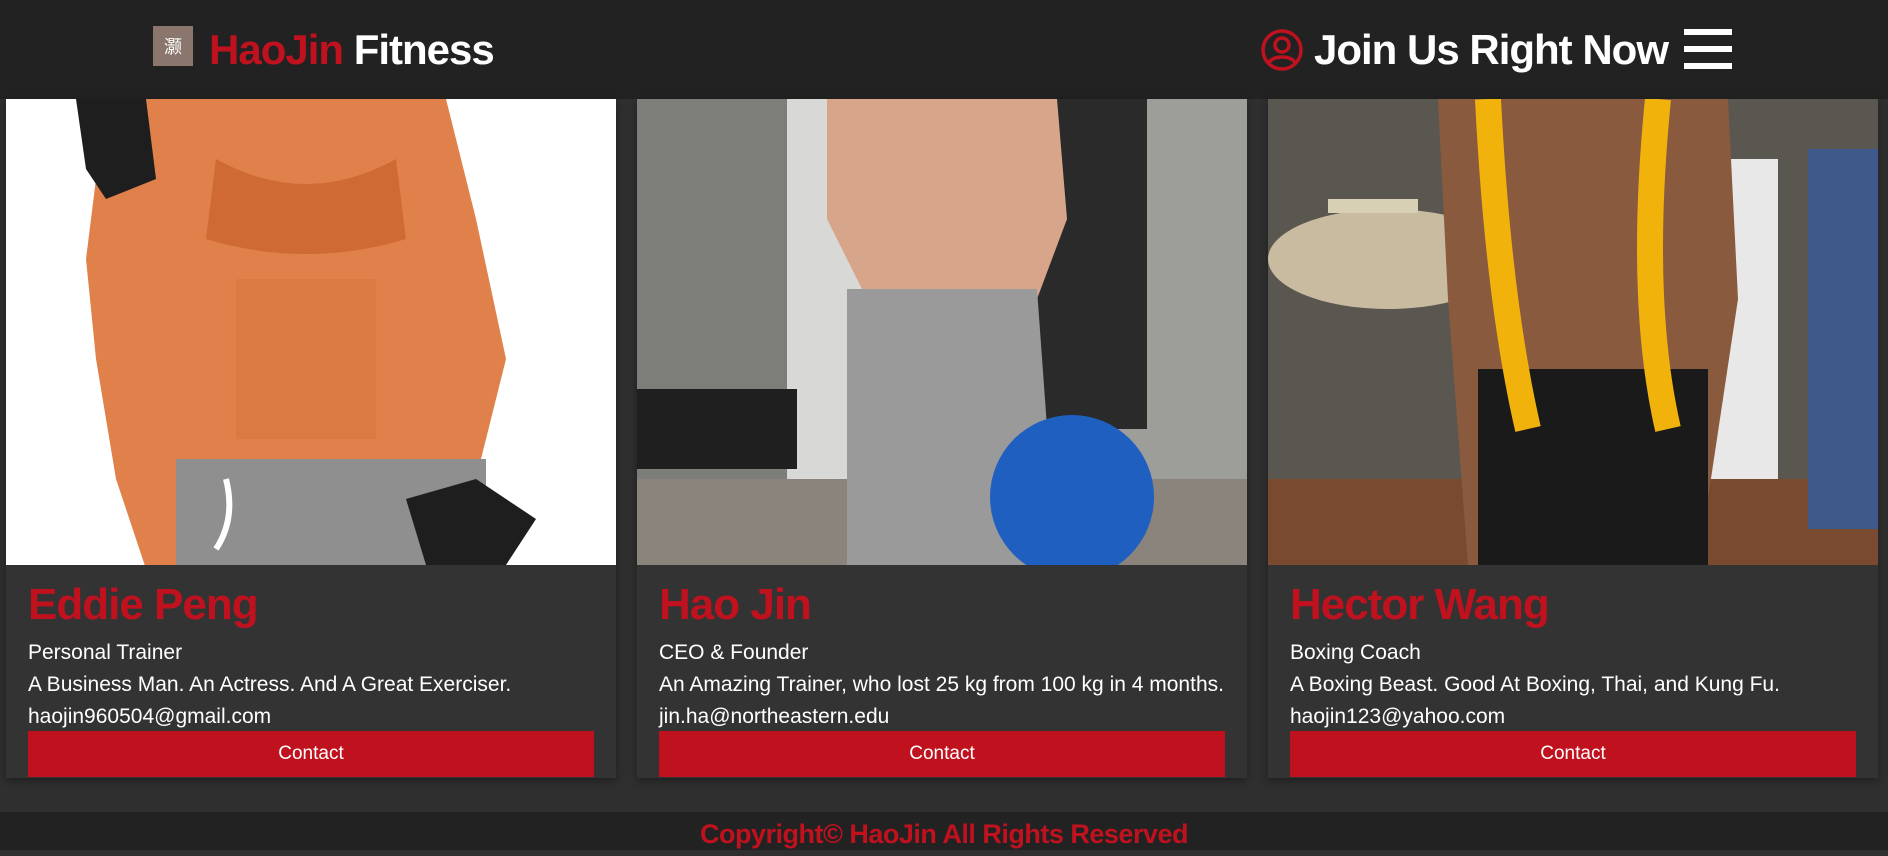 This screenshot has width=1888, height=856. I want to click on trainer-name: Eddie Peng, so click(143, 604).